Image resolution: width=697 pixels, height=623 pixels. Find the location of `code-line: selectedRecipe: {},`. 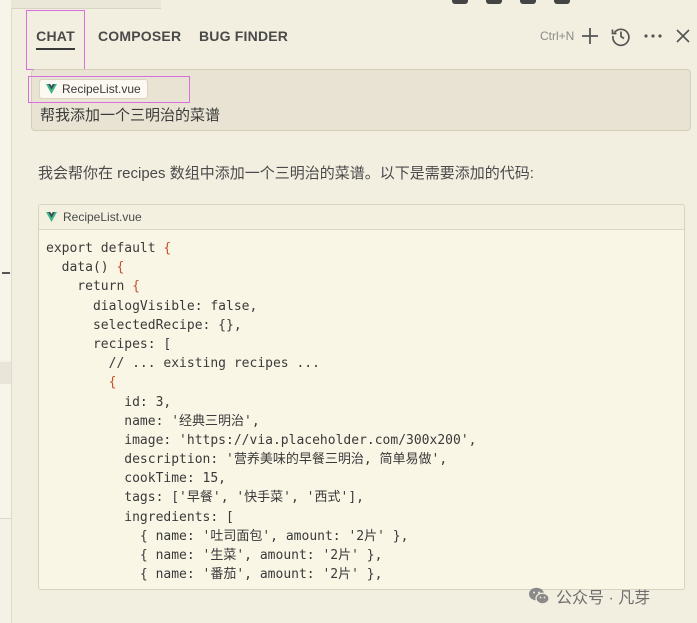

code-line: selectedRecipe: {}, is located at coordinates (144, 325).